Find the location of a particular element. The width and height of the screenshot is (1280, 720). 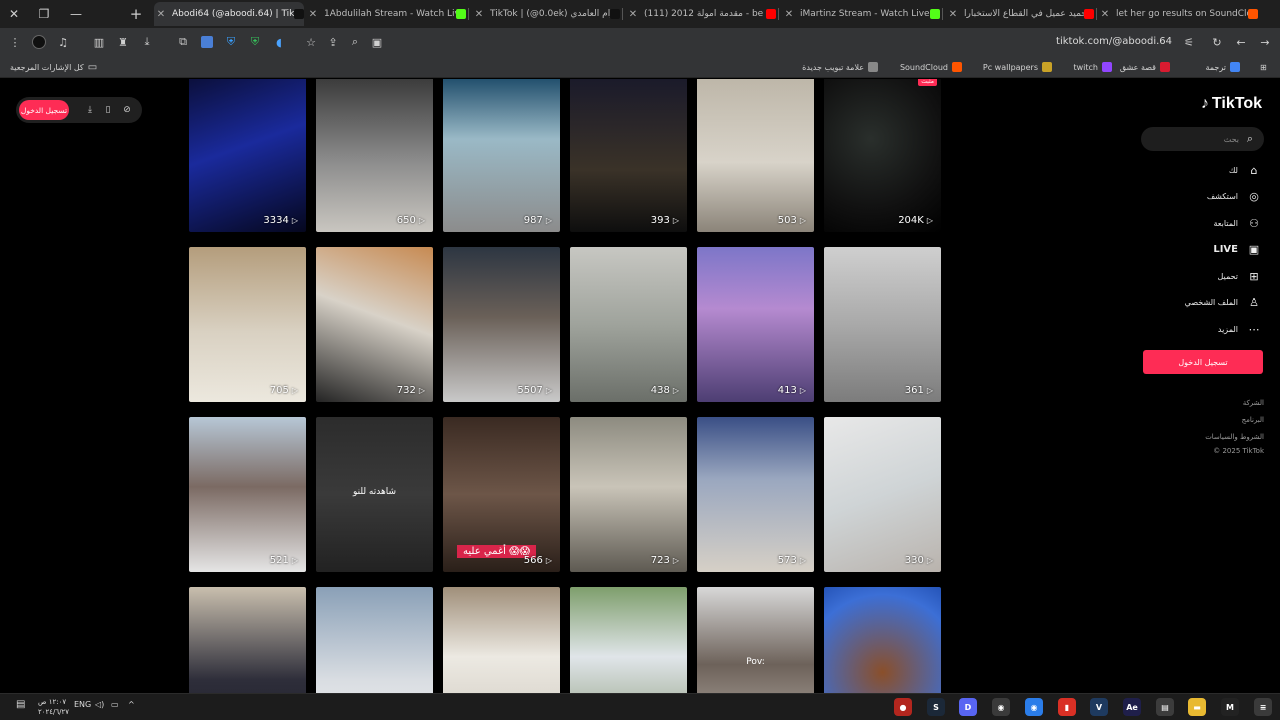

browser-tab: ✕ Abodi64 (@aboodi.64) | TikTok is located at coordinates (229, 14).